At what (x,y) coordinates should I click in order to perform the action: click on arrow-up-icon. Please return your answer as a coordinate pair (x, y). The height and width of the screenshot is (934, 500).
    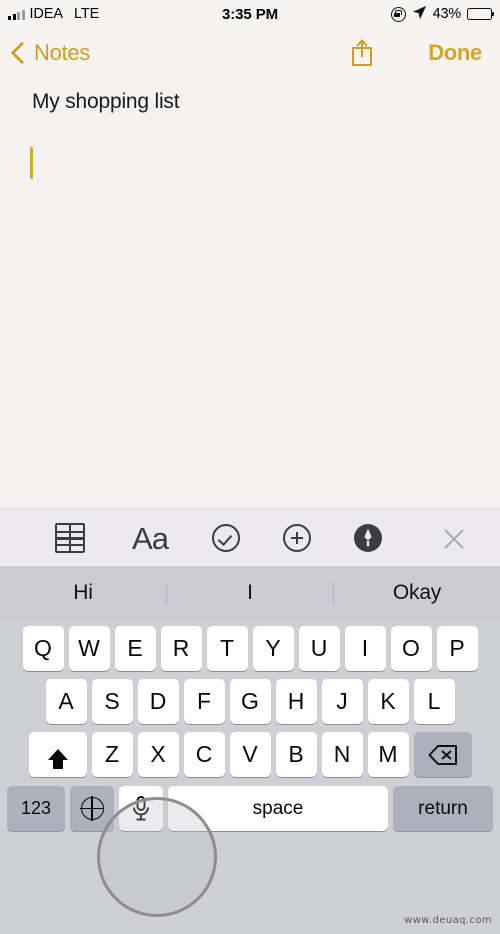
    Looking at the image, I should click on (57, 759).